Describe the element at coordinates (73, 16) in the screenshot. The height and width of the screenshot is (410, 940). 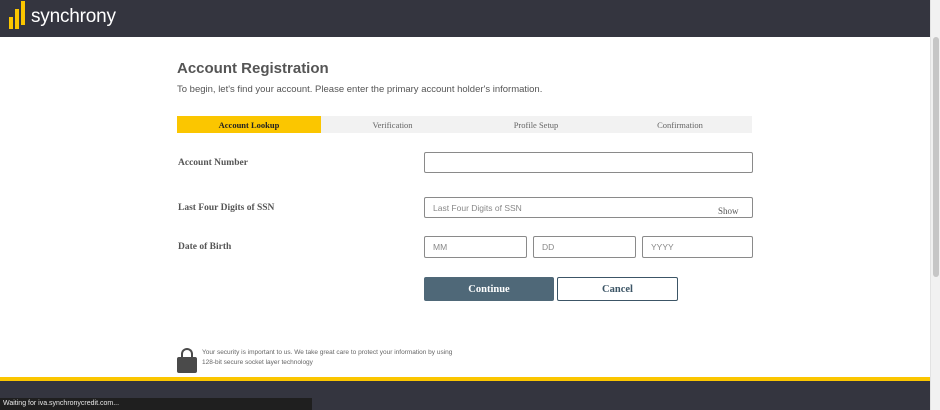
I see `logo-text: synchrony` at that location.